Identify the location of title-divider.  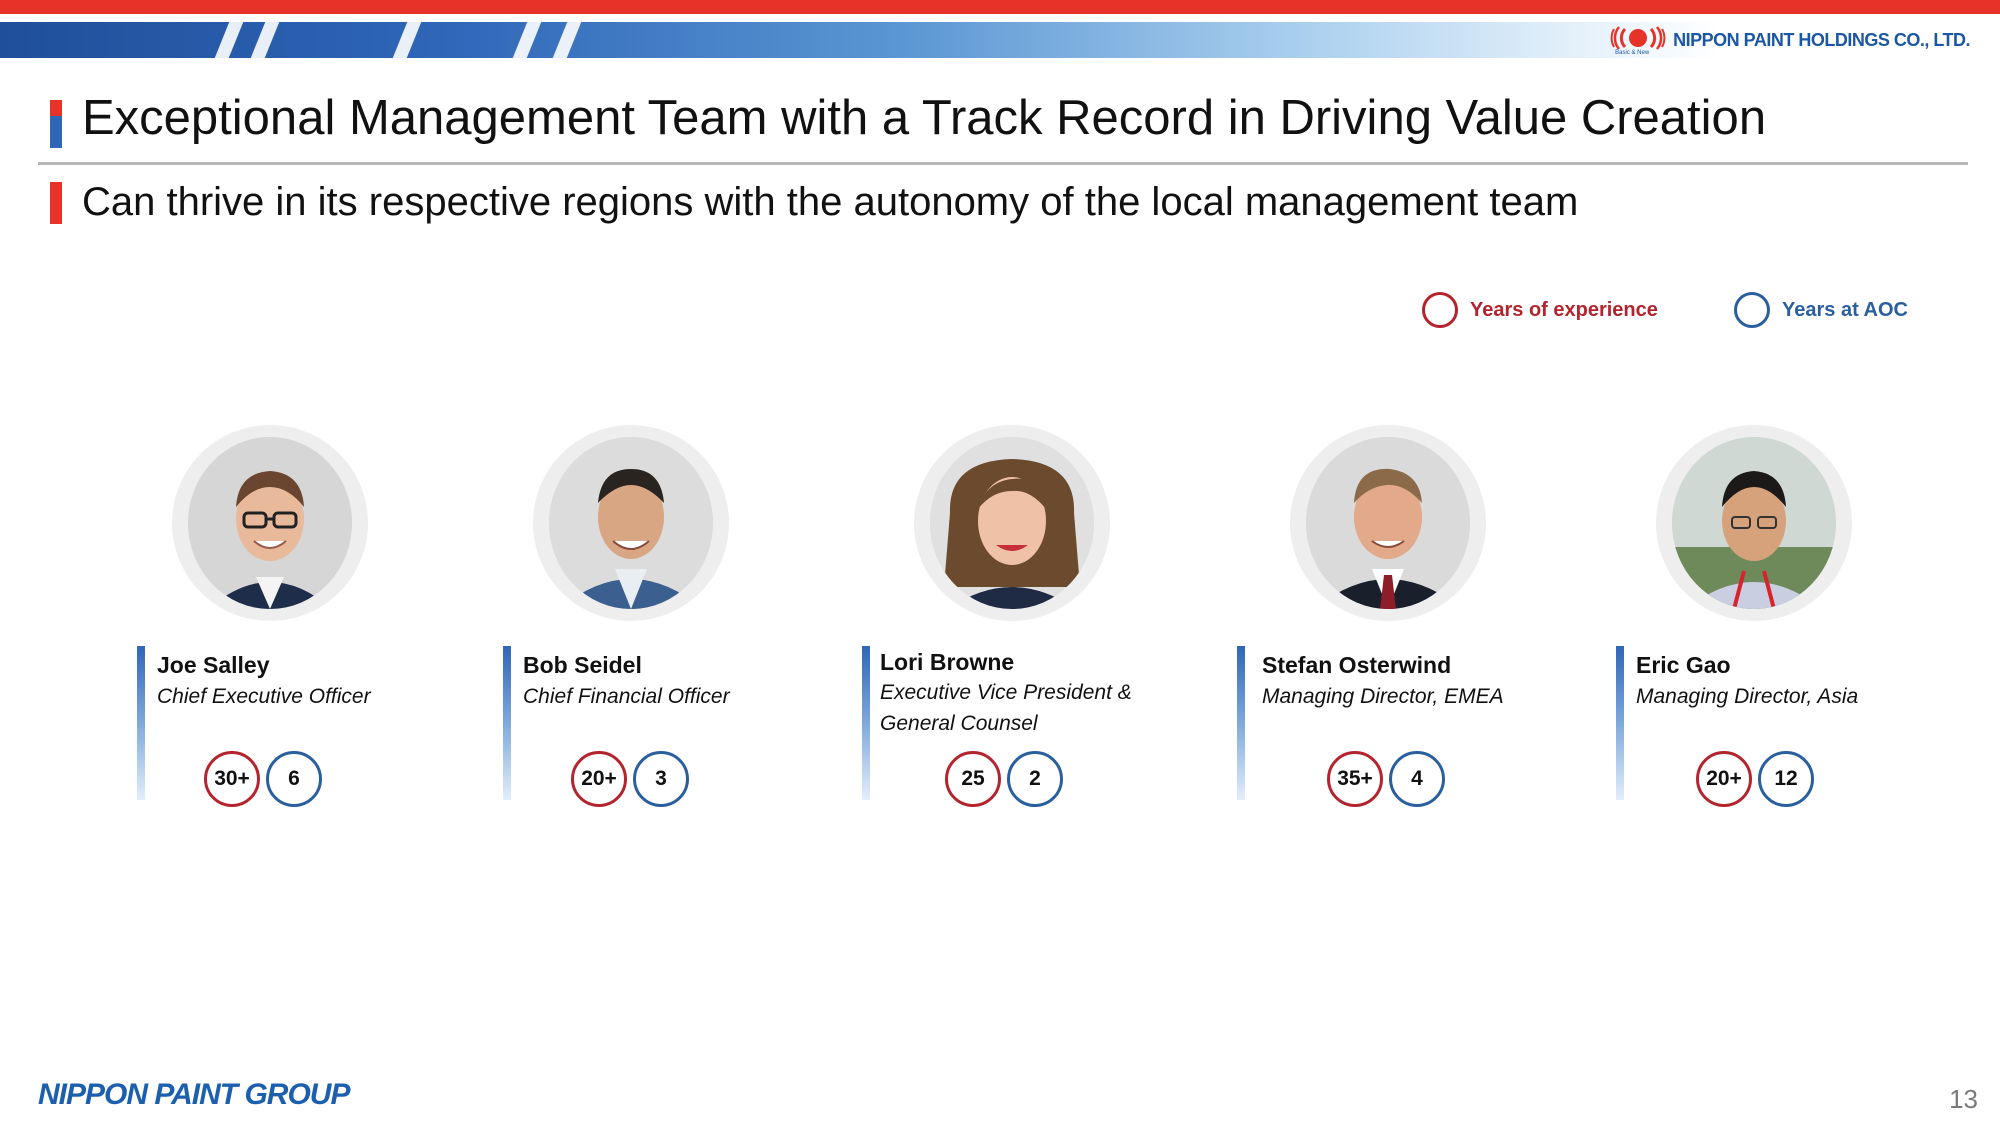
(1003, 163).